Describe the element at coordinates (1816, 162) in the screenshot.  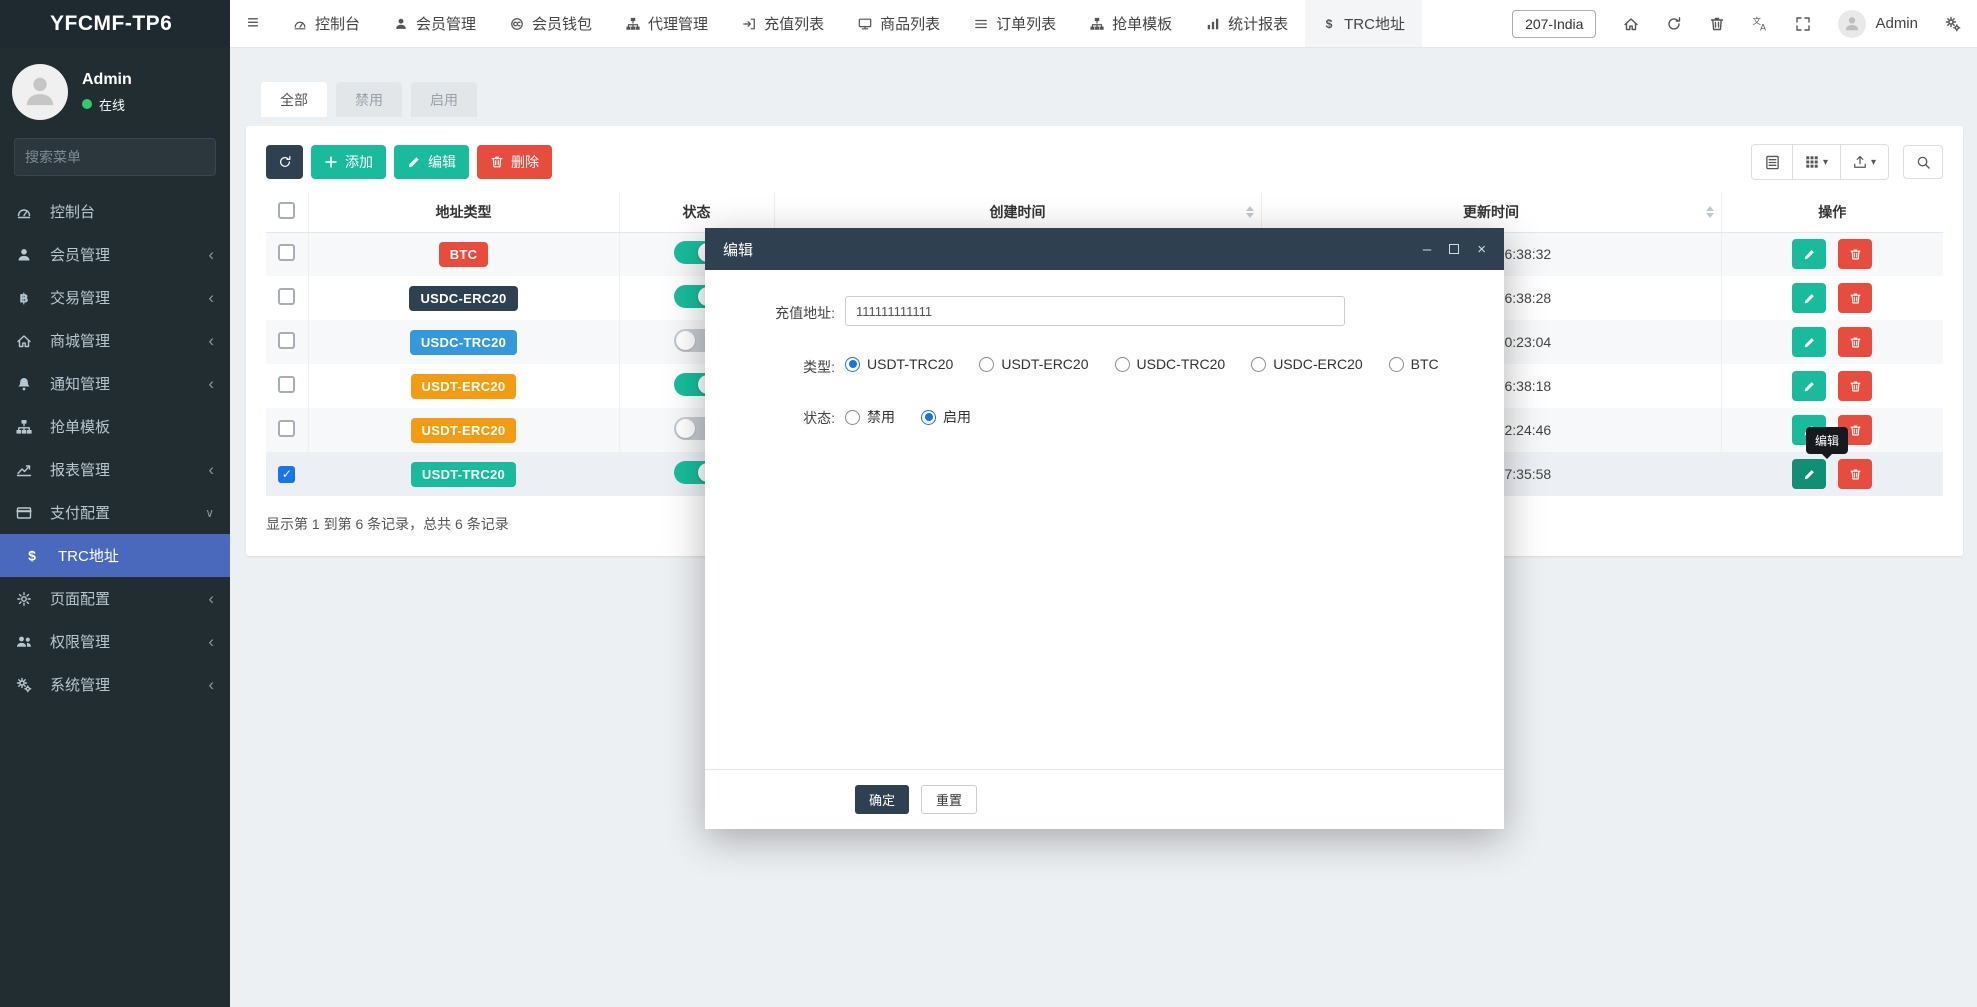
I see `columns-button: ▾` at that location.